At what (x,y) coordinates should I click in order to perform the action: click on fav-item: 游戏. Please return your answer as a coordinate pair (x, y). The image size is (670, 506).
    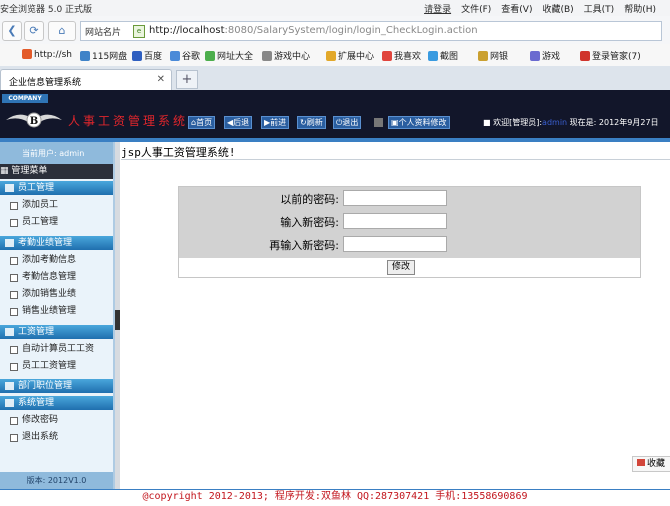
    Looking at the image, I should click on (545, 55).